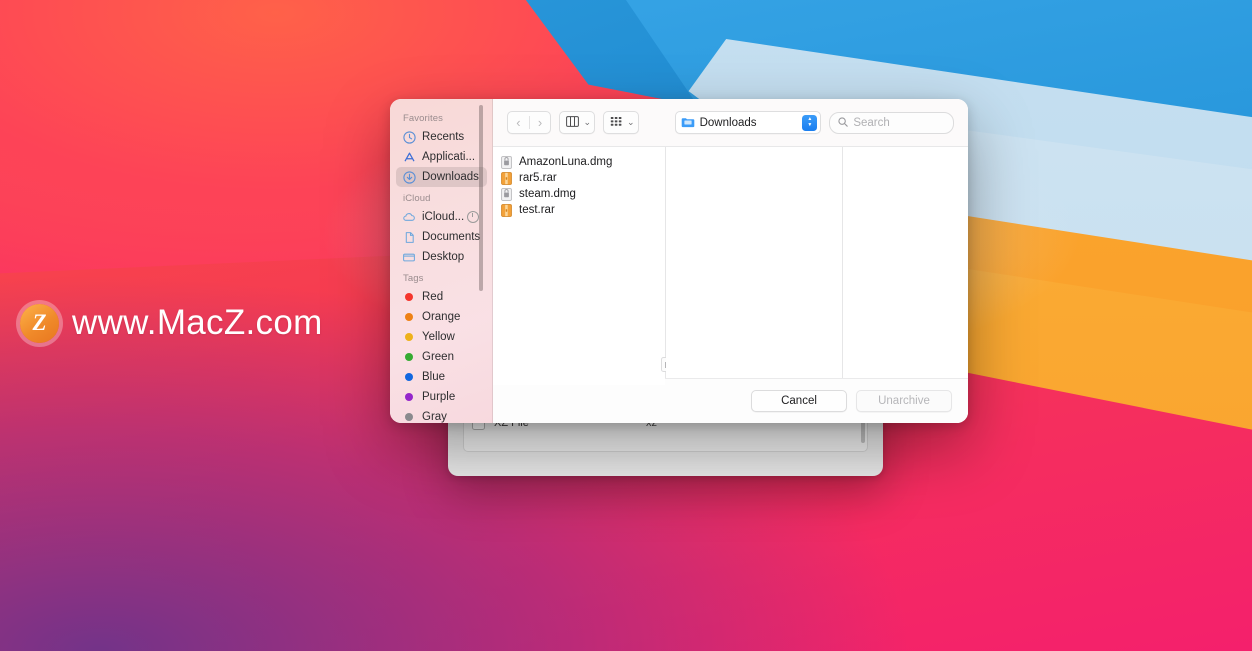 The image size is (1252, 651). I want to click on sidebar-section-header-icloud: iCloud, so click(417, 198).